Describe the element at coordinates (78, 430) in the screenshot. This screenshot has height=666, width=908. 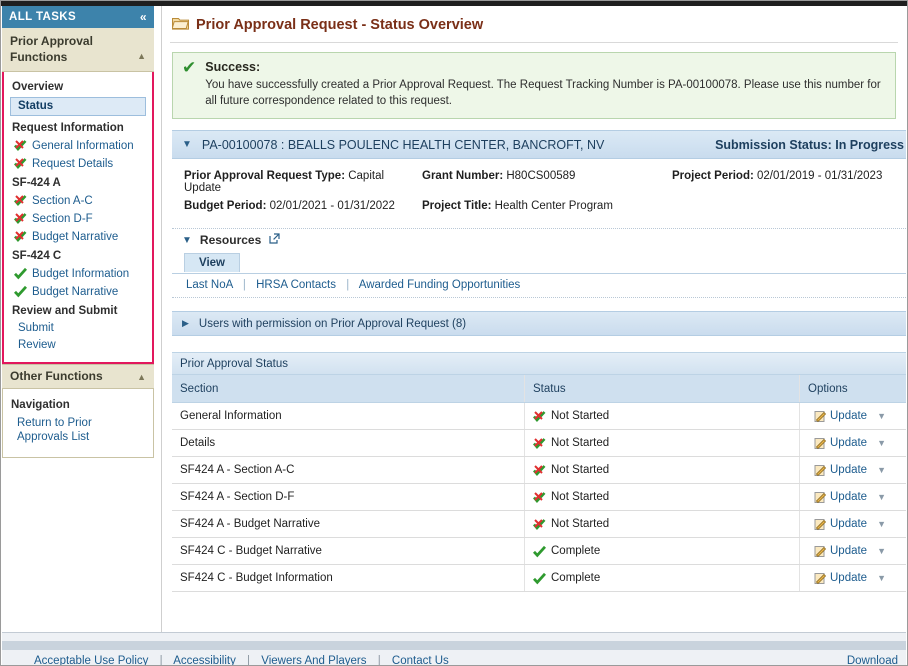
I see `sidebar-item-return-to-prior-approvals-list: Return to Prior Approvals List` at that location.